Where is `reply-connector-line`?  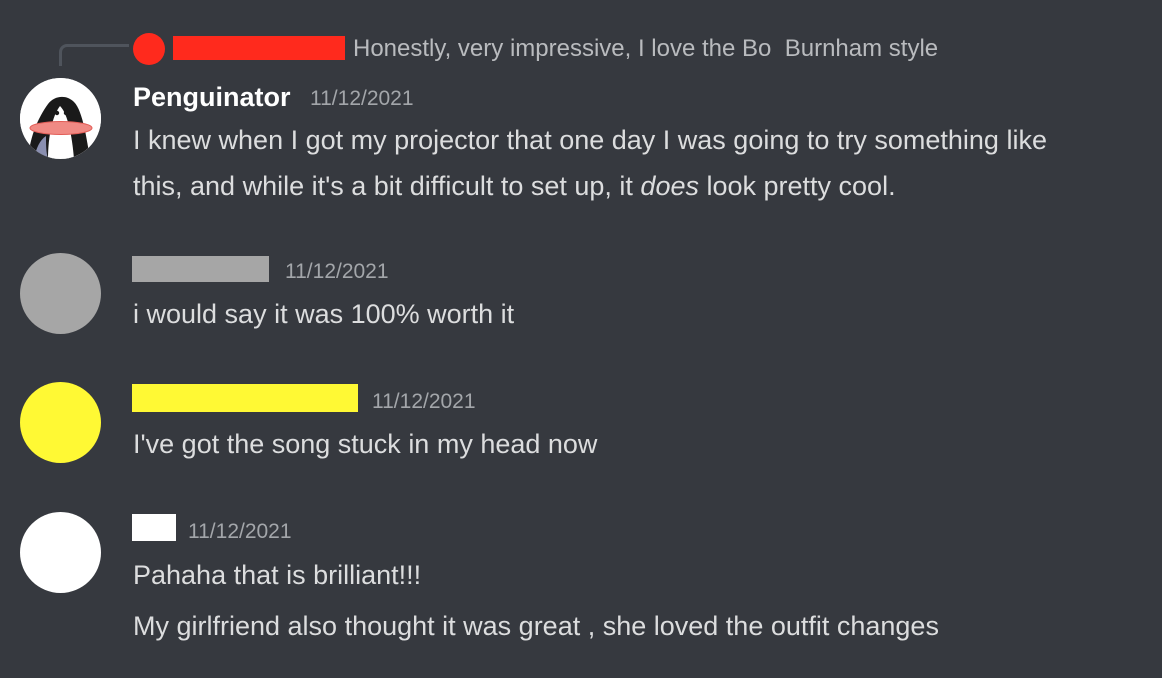
reply-connector-line is located at coordinates (94, 55).